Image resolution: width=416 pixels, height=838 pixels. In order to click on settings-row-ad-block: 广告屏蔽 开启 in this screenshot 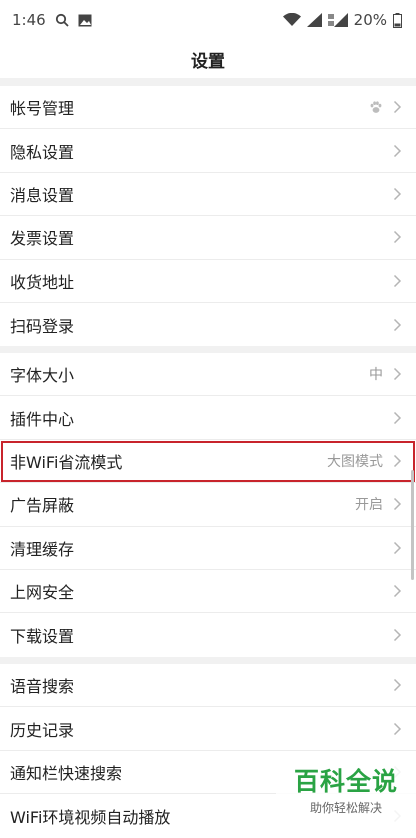, I will do `click(208, 505)`.